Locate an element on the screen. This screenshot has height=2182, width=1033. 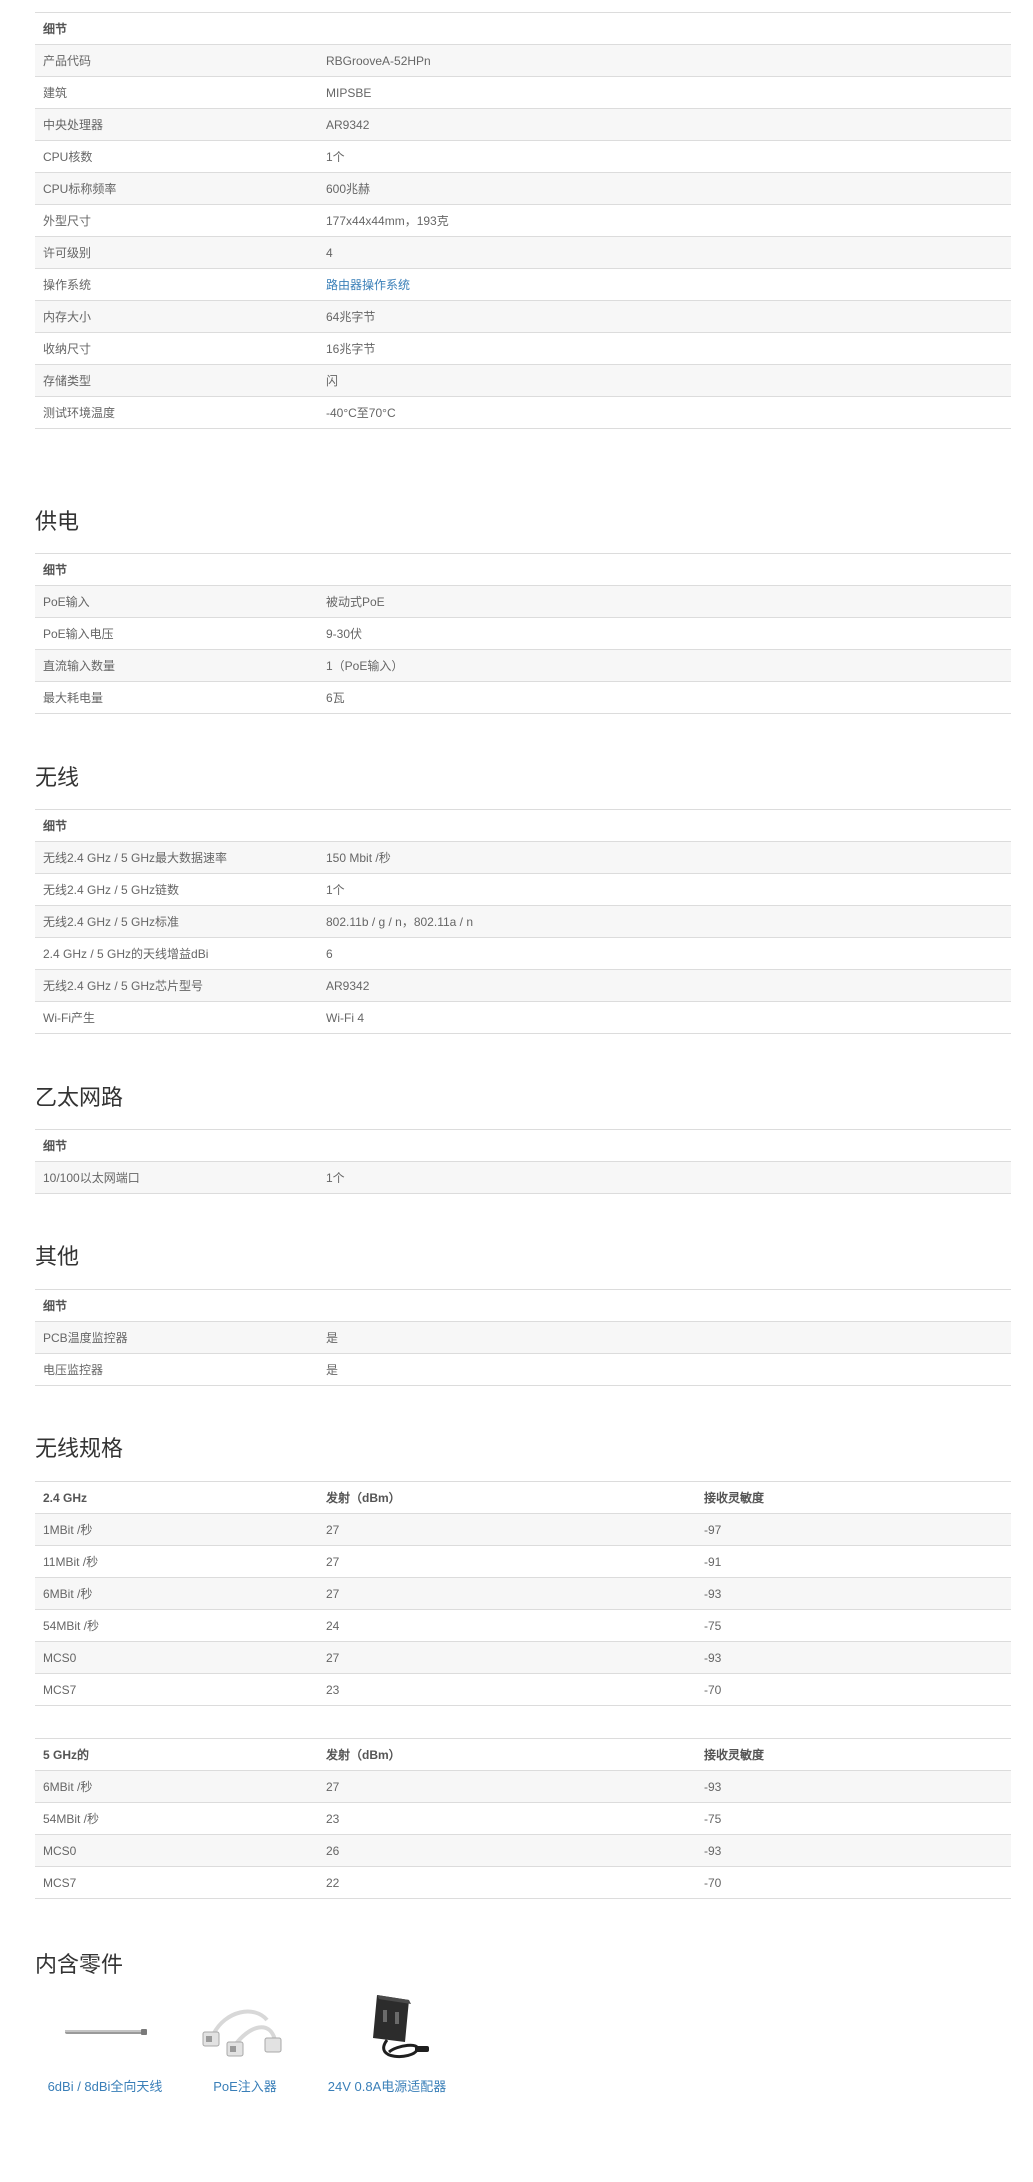
part-poe-injector: PoE注入器 is located at coordinates (245, 2042).